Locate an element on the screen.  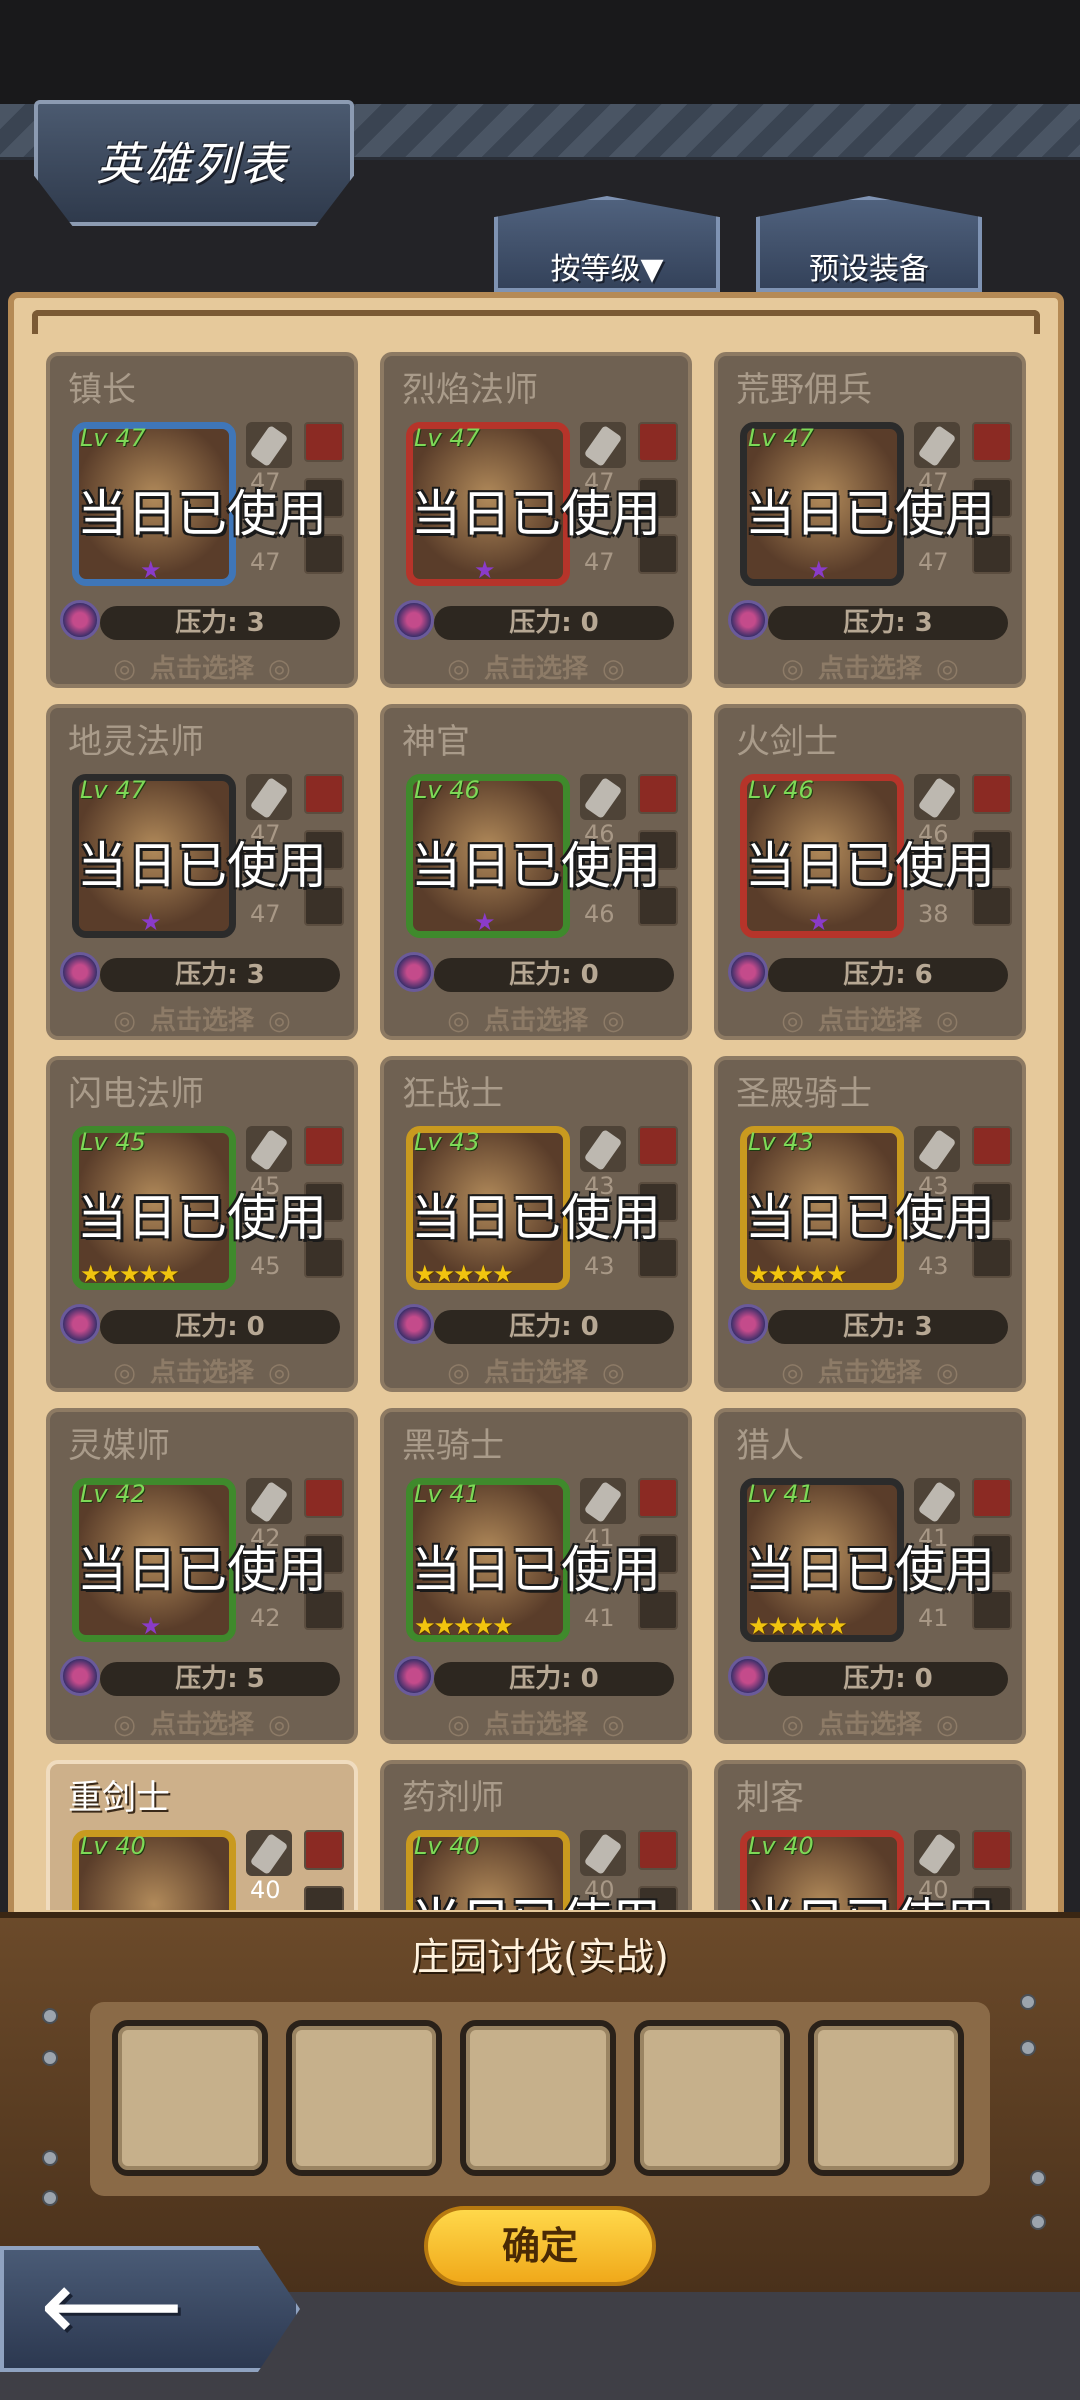
pressure-value: 压力: 6 is located at coordinates (888, 975).